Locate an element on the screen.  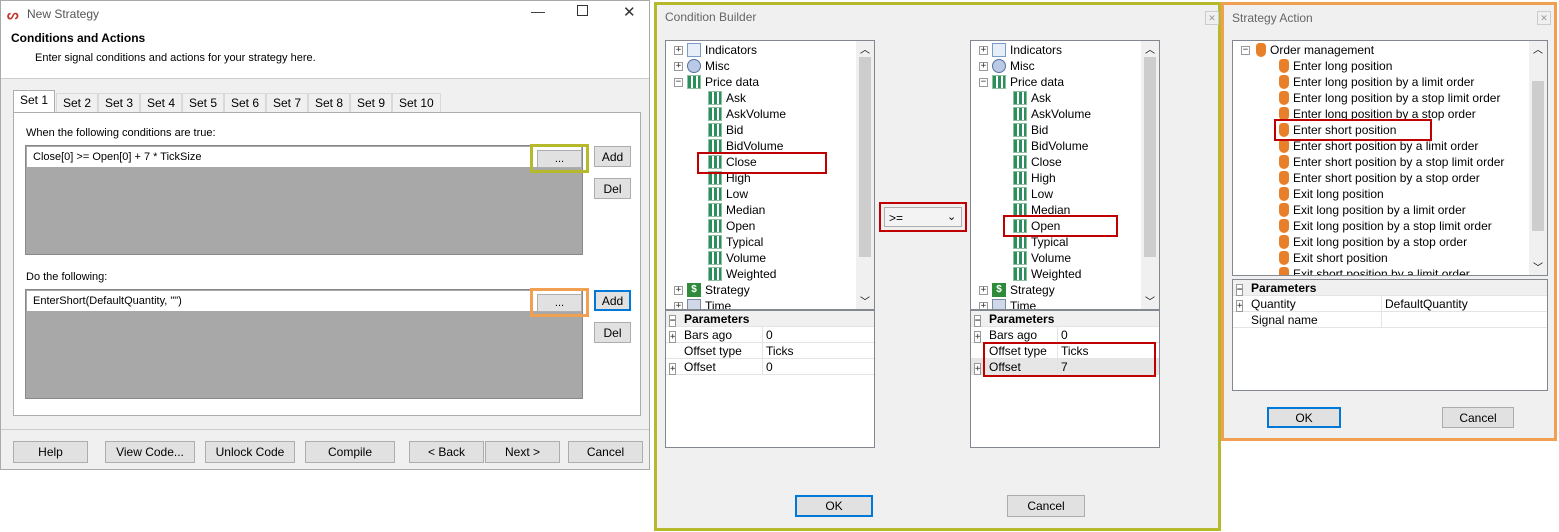
next-button: Next > is located at coordinates (522, 452).